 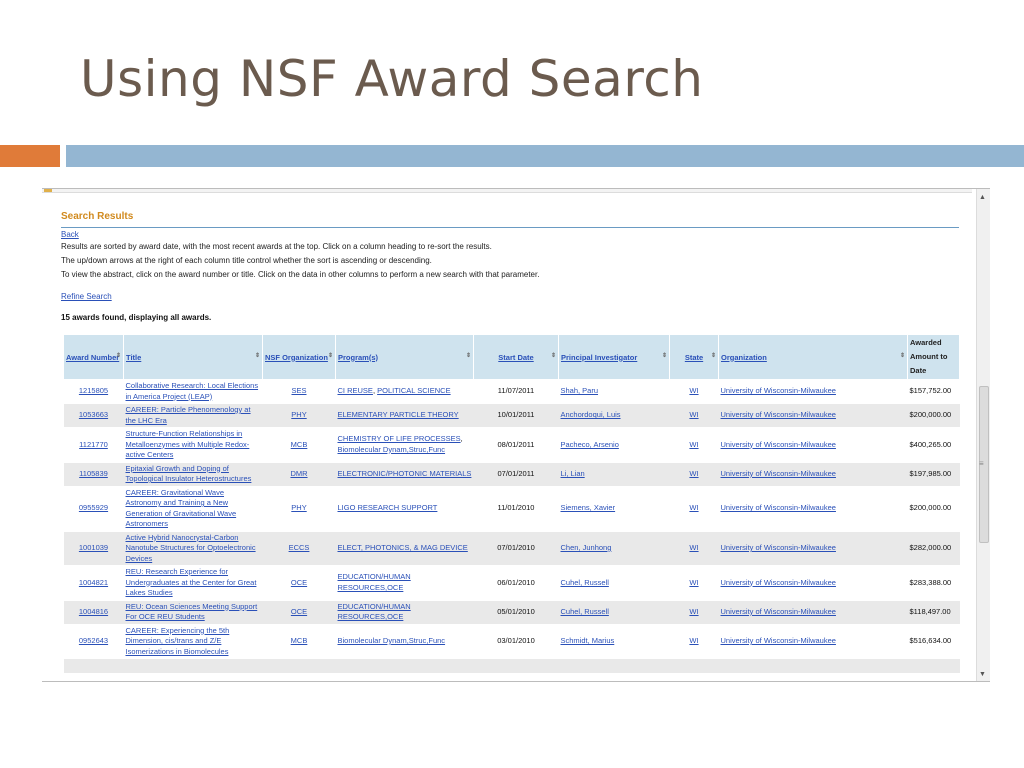 I want to click on start-date: 05/01/2010, so click(x=516, y=612).